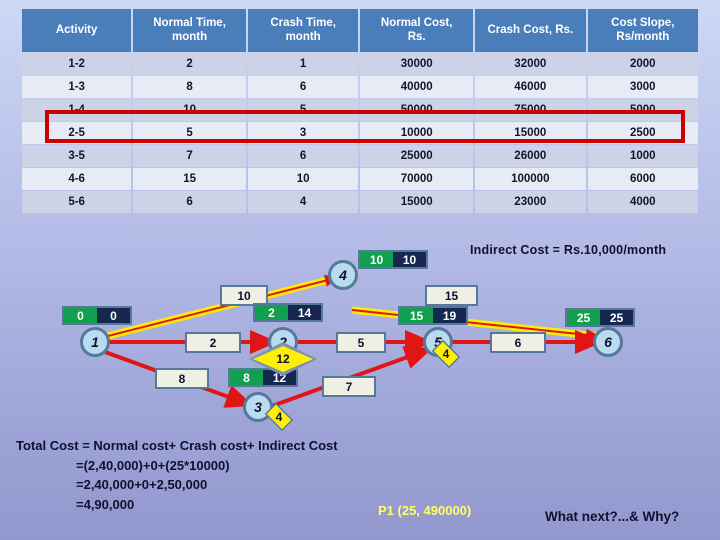  I want to click on point-p1-label: P1 (25, 490000), so click(425, 510).